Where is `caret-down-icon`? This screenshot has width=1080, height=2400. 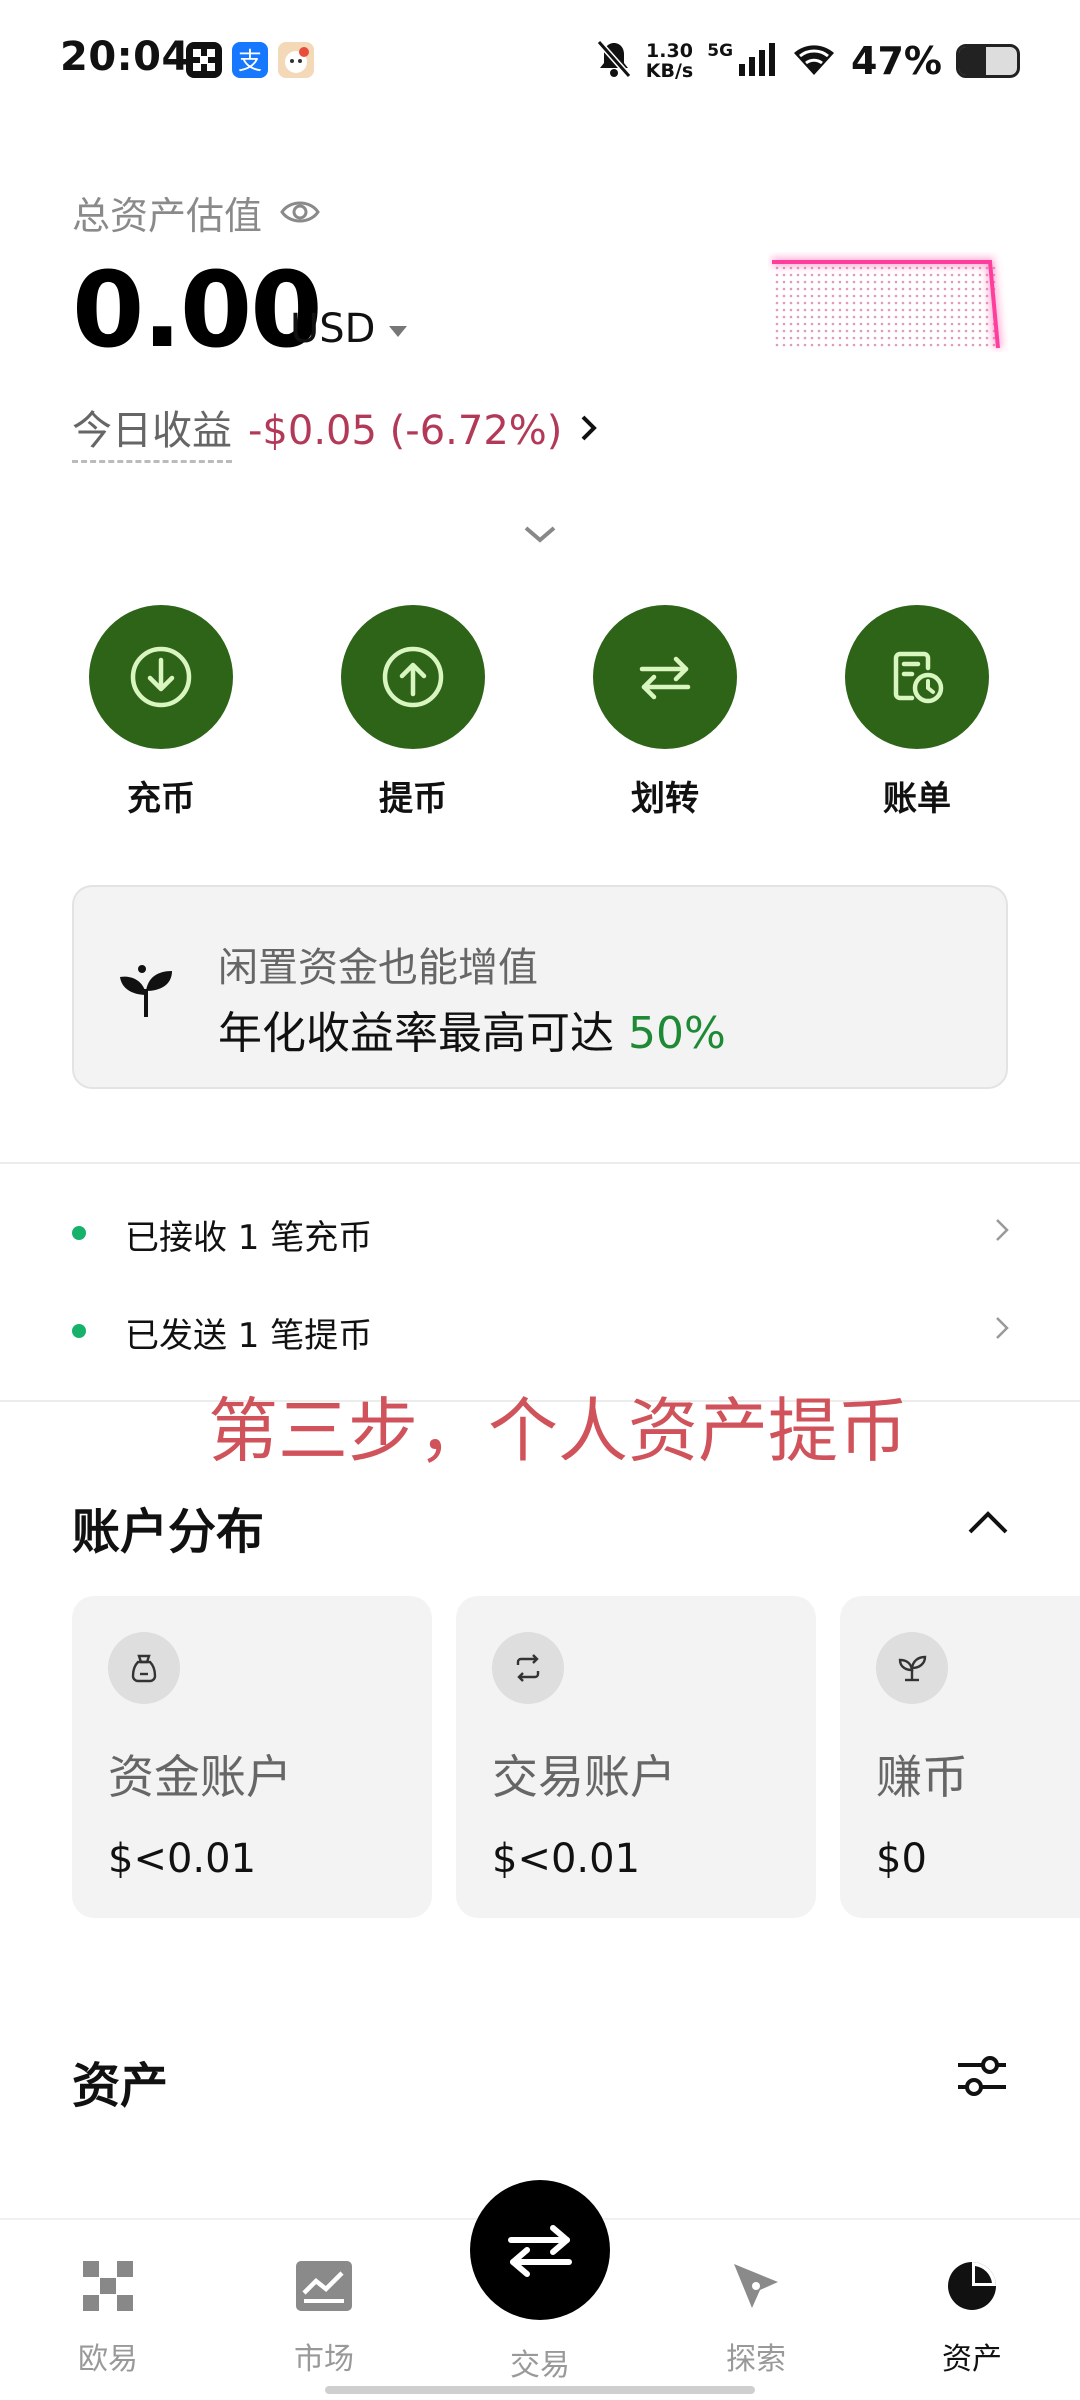
caret-down-icon is located at coordinates (398, 331).